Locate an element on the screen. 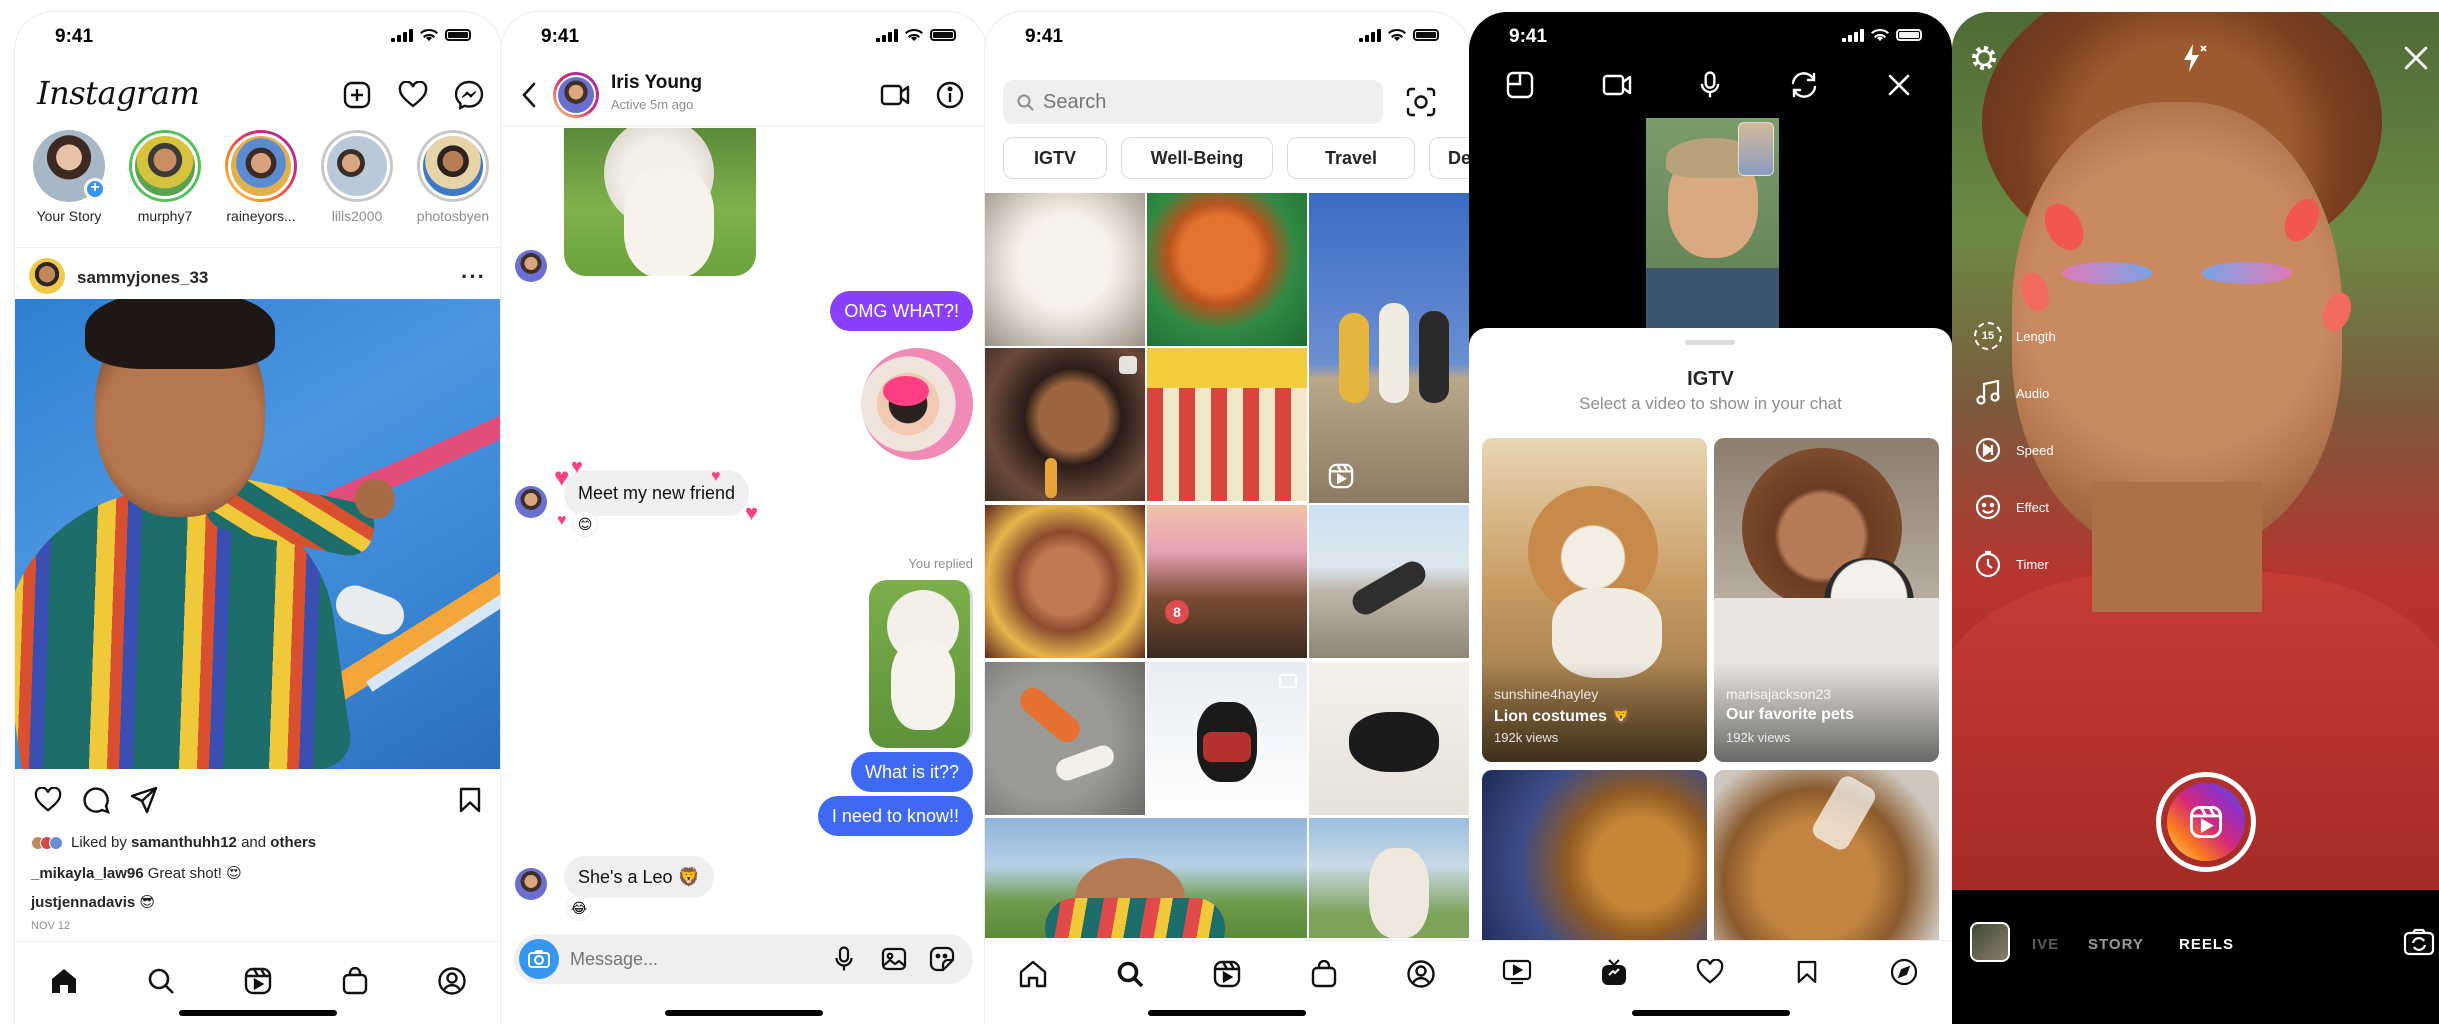 Image resolution: width=2439 pixels, height=1024 pixels. shared-photo-message is located at coordinates (660, 202).